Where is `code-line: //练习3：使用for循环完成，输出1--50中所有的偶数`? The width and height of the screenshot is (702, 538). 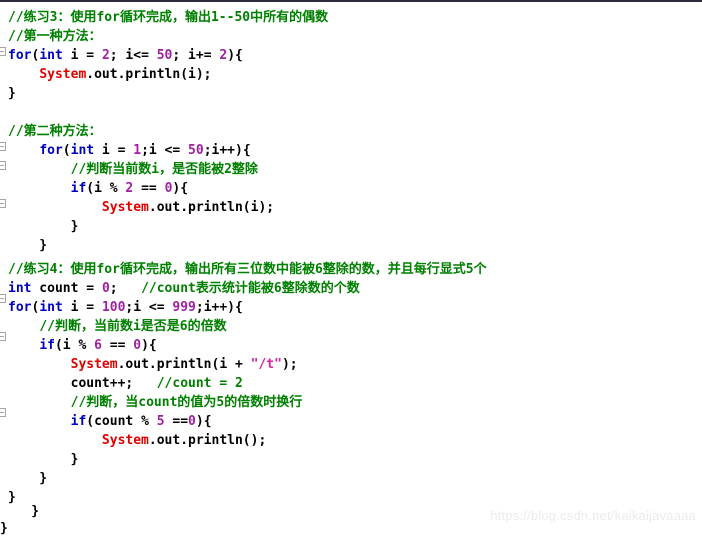 code-line: //练习3：使用for循环完成，输出1--50中所有的偶数 is located at coordinates (351, 17).